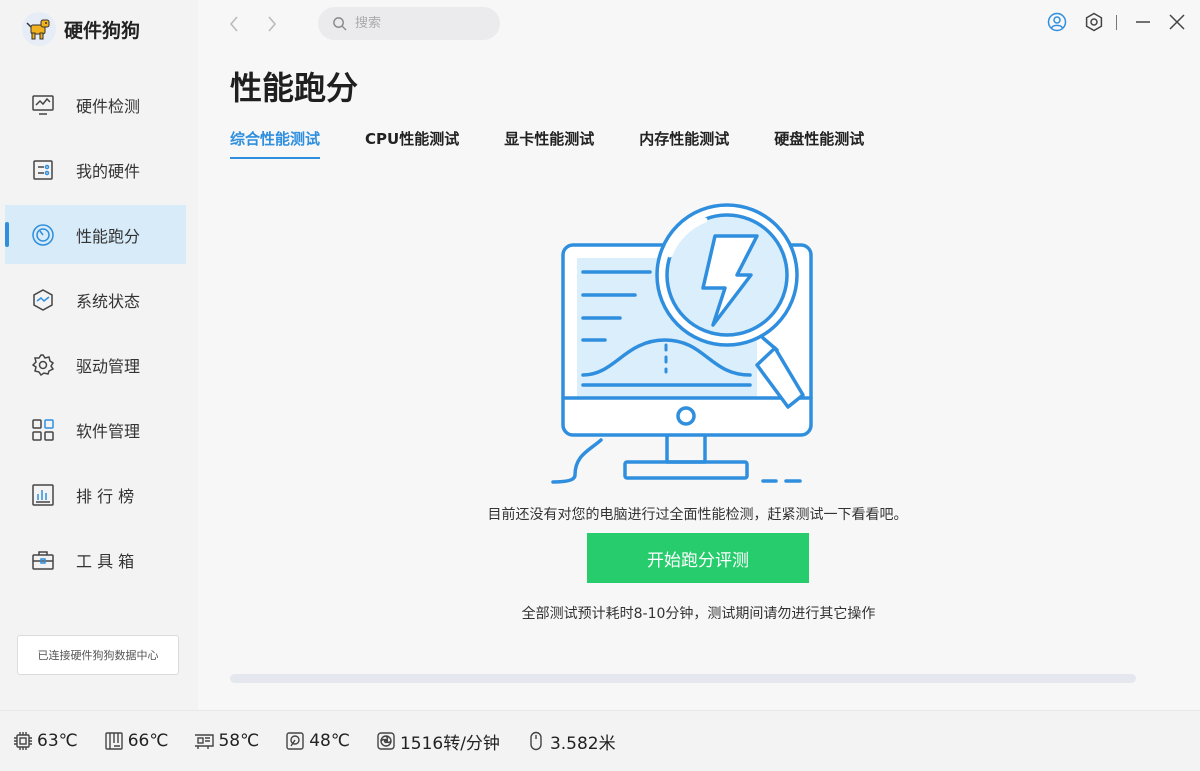 The height and width of the screenshot is (771, 1200). Describe the element at coordinates (108, 366) in the screenshot. I see `sidebar-item-label: 驱动管理` at that location.